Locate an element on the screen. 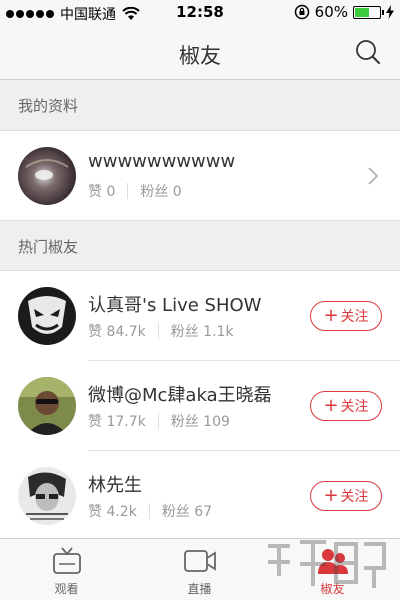 The width and height of the screenshot is (400, 600). tab-label: 观看 is located at coordinates (66, 589).